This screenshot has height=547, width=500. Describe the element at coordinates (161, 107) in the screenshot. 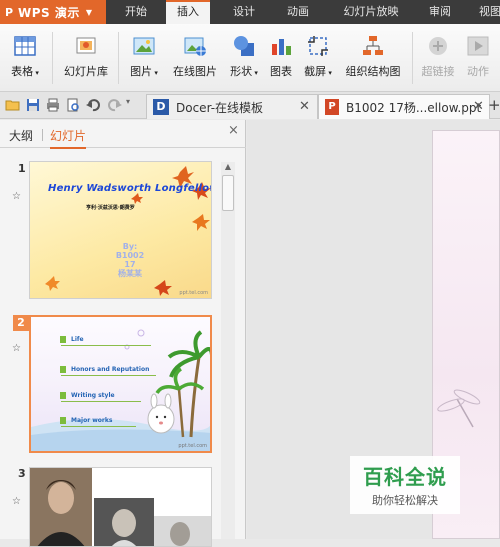

I see `docer-icon: D` at that location.